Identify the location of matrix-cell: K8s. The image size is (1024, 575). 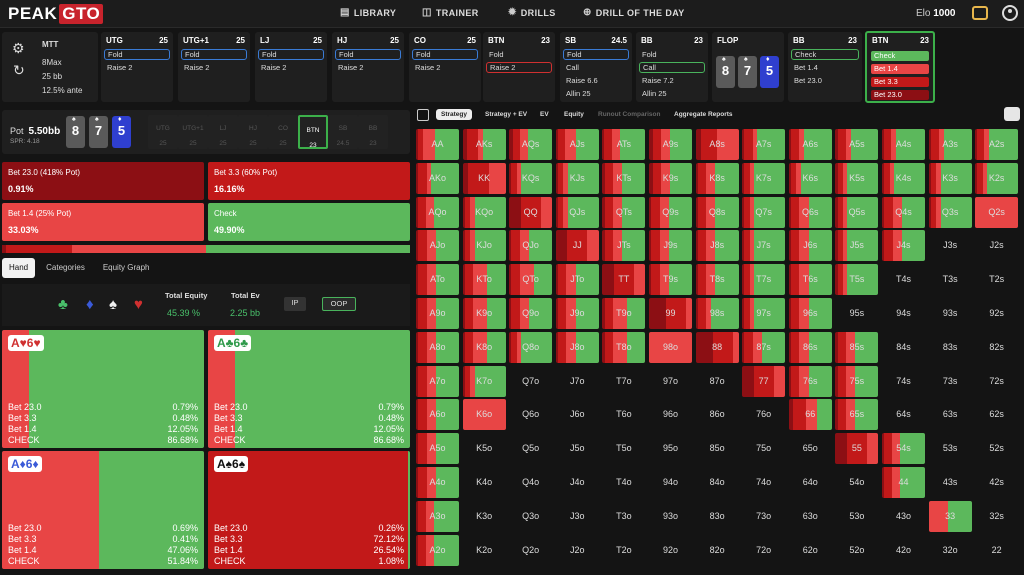
(717, 178).